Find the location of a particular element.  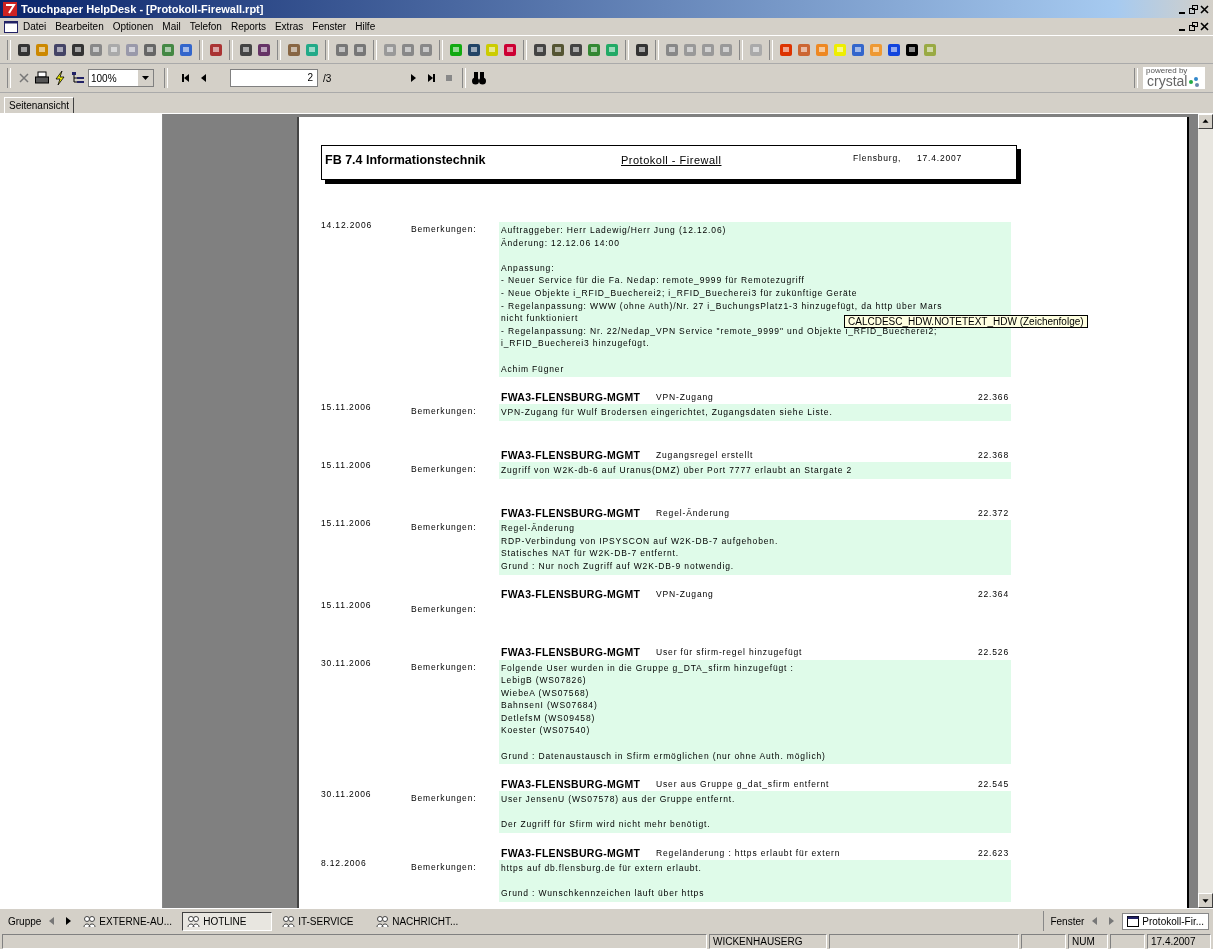

remarks-line: - Regelanpassung: Nr. 22/Nedap_VPN Service "remote_9999" und Objekte i_RFID_Buecherei2; is located at coordinates (719, 331).